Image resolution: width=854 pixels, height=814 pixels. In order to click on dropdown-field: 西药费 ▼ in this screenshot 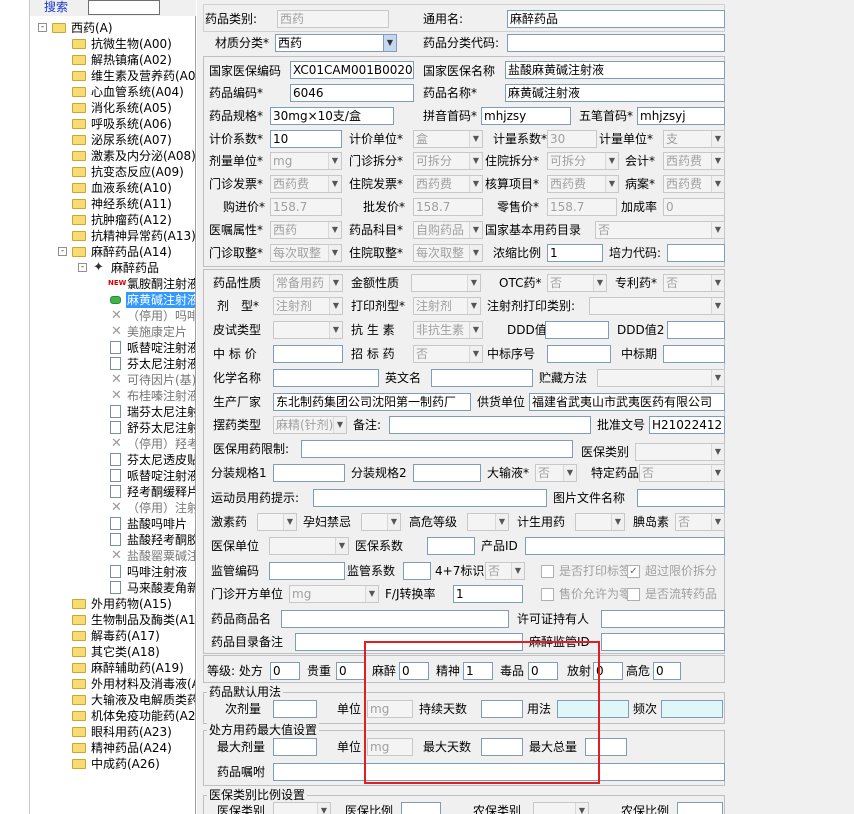, I will do `click(694, 161)`.